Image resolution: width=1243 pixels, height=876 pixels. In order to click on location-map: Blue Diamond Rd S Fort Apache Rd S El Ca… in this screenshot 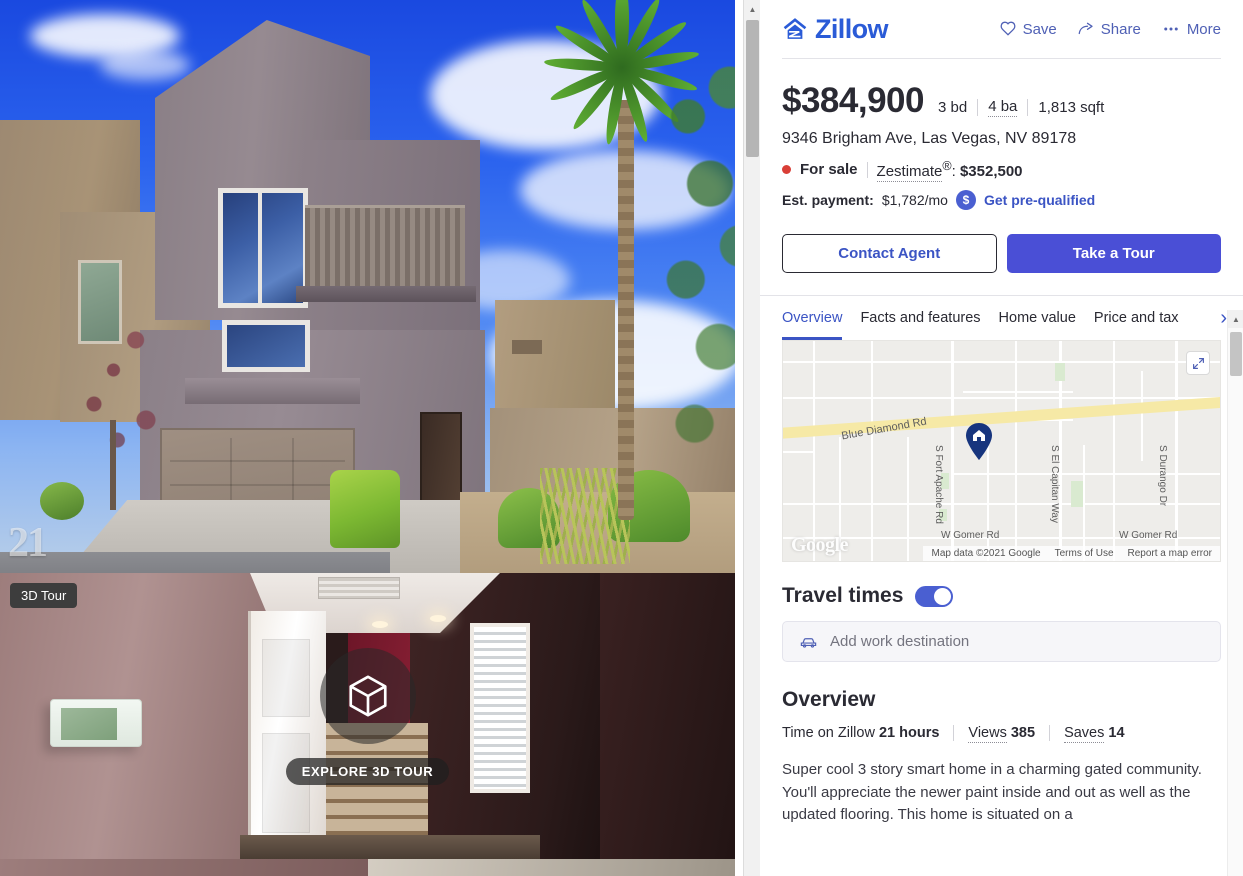, I will do `click(1001, 451)`.